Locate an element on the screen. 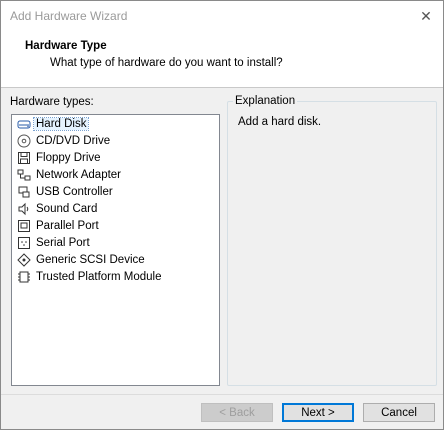  list-item-network-adapter: Network Adapter is located at coordinates (115, 174).